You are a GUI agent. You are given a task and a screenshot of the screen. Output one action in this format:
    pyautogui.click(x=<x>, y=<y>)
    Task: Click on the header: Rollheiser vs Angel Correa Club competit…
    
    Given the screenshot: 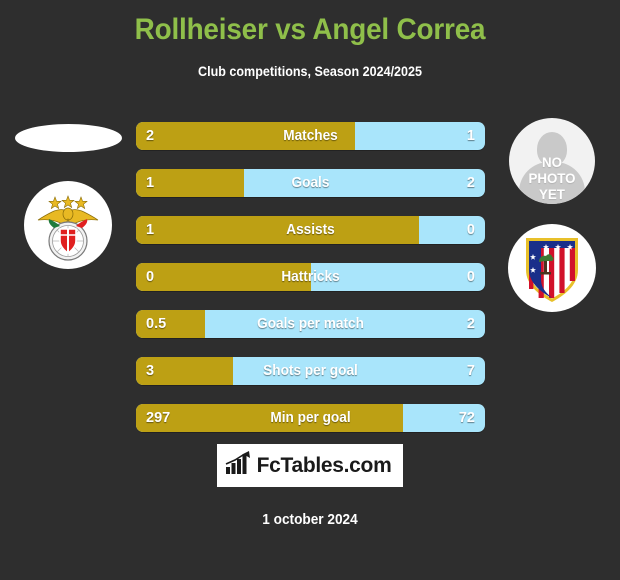 What is the action you would take?
    pyautogui.click(x=310, y=41)
    